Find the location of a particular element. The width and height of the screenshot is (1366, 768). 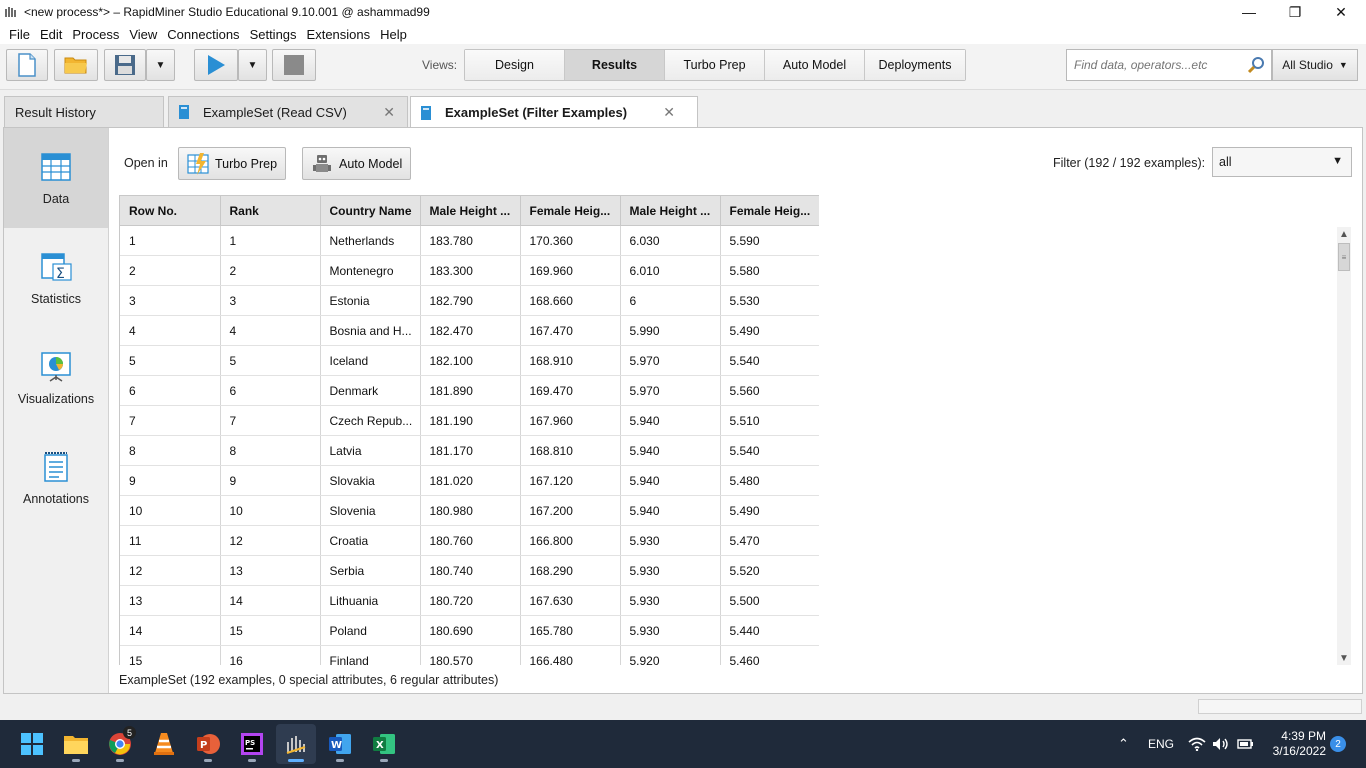

cell-row-no: 11 is located at coordinates (170, 540).